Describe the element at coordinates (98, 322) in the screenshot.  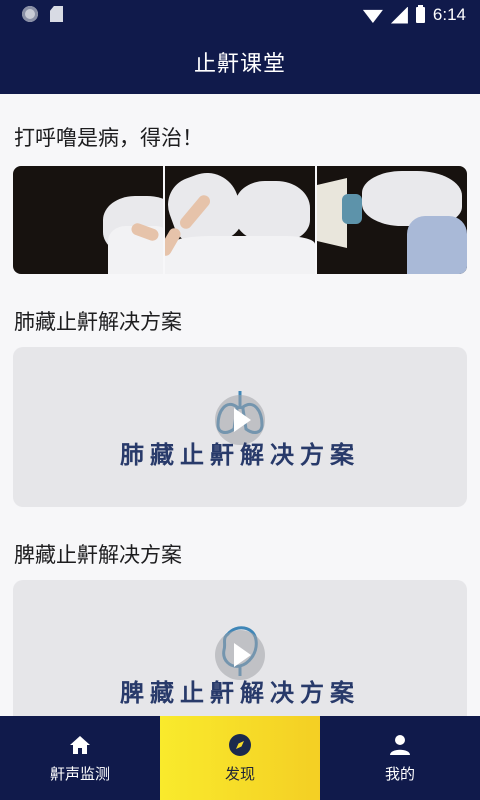
I see `section-title-lung: 肺藏止鼾解决方案` at that location.